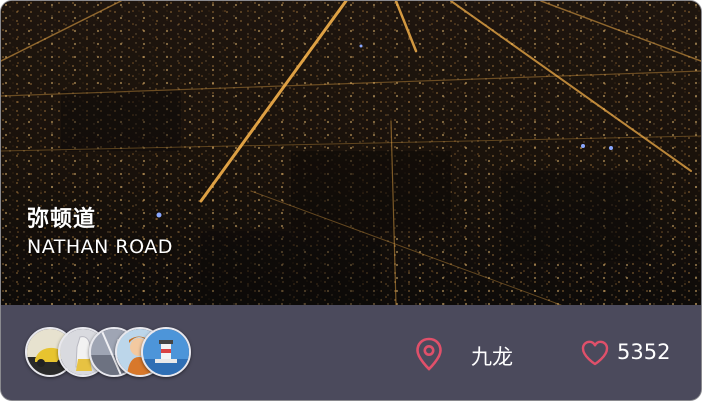  What do you see at coordinates (62, 219) in the screenshot?
I see `place-name-chinese: 弥顿道` at bounding box center [62, 219].